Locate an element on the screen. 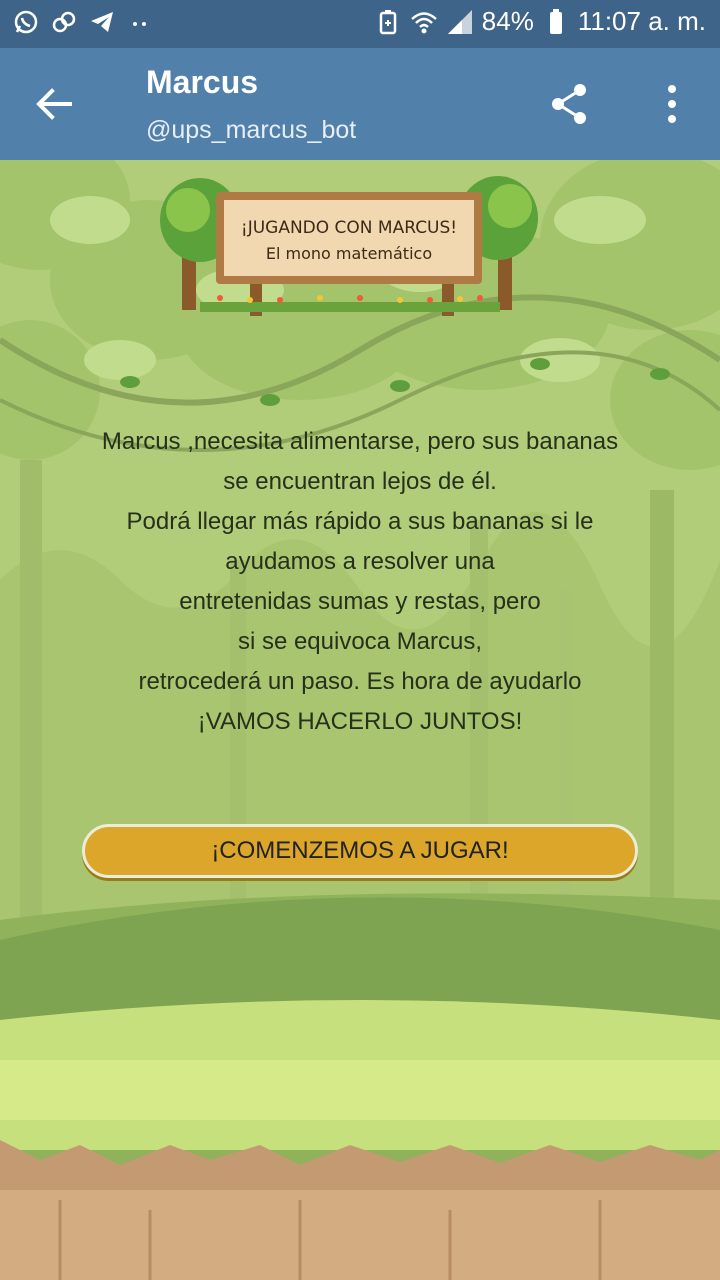  intro-line: retrocederá un paso. Es hora de ayudarlo is located at coordinates (360, 681).